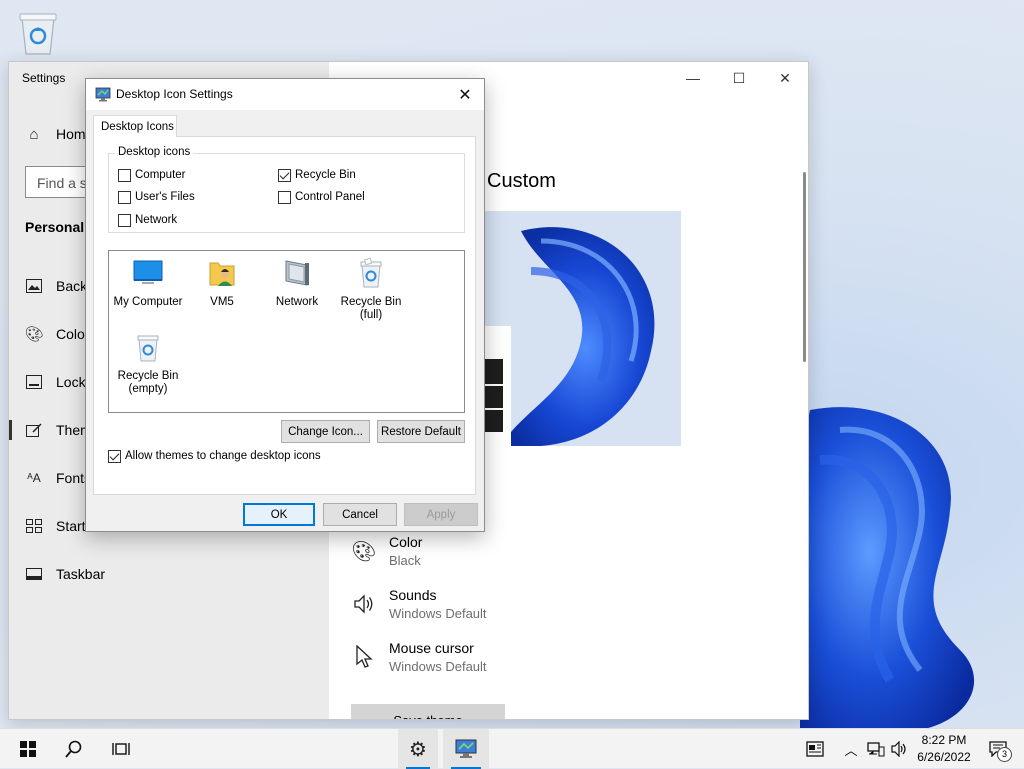  I want to click on allow-themes-checkbox: Allow themes to change desktop icons, so click(214, 456).